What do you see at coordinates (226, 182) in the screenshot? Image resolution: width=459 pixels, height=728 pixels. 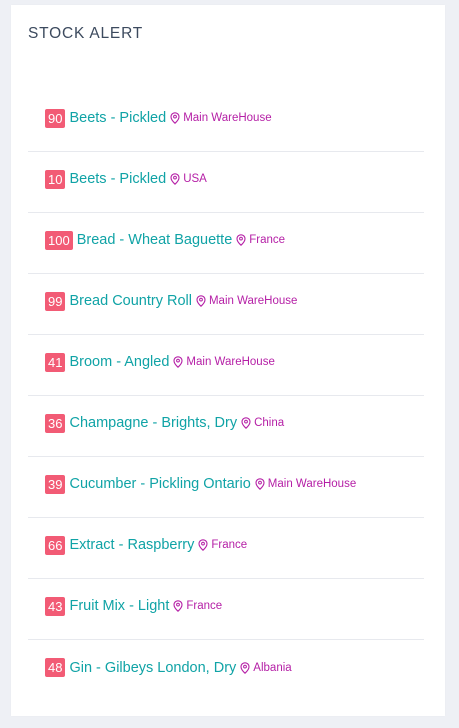 I see `list-item: 10 Beets - Pickled USA` at bounding box center [226, 182].